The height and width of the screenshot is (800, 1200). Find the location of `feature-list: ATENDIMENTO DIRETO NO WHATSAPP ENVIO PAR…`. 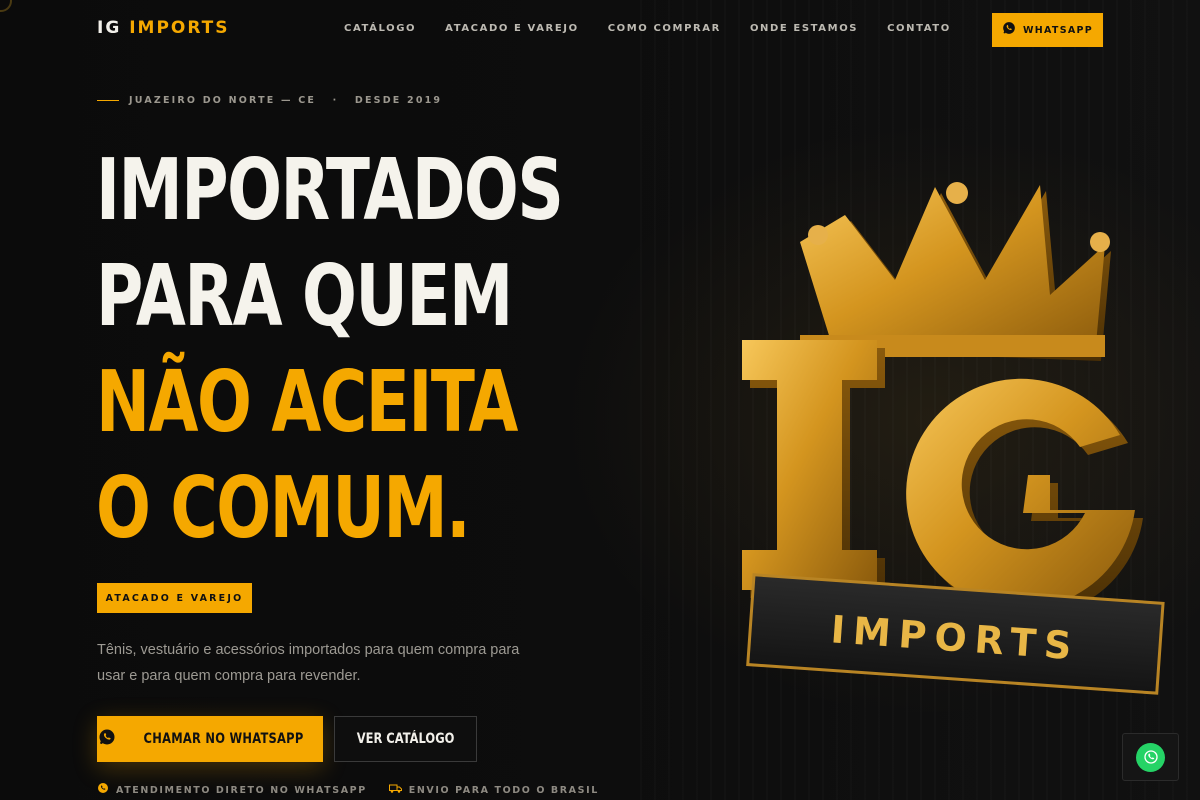

feature-list: ATENDIMENTO DIRETO NO WHATSAPP ENVIO PAR… is located at coordinates (348, 790).